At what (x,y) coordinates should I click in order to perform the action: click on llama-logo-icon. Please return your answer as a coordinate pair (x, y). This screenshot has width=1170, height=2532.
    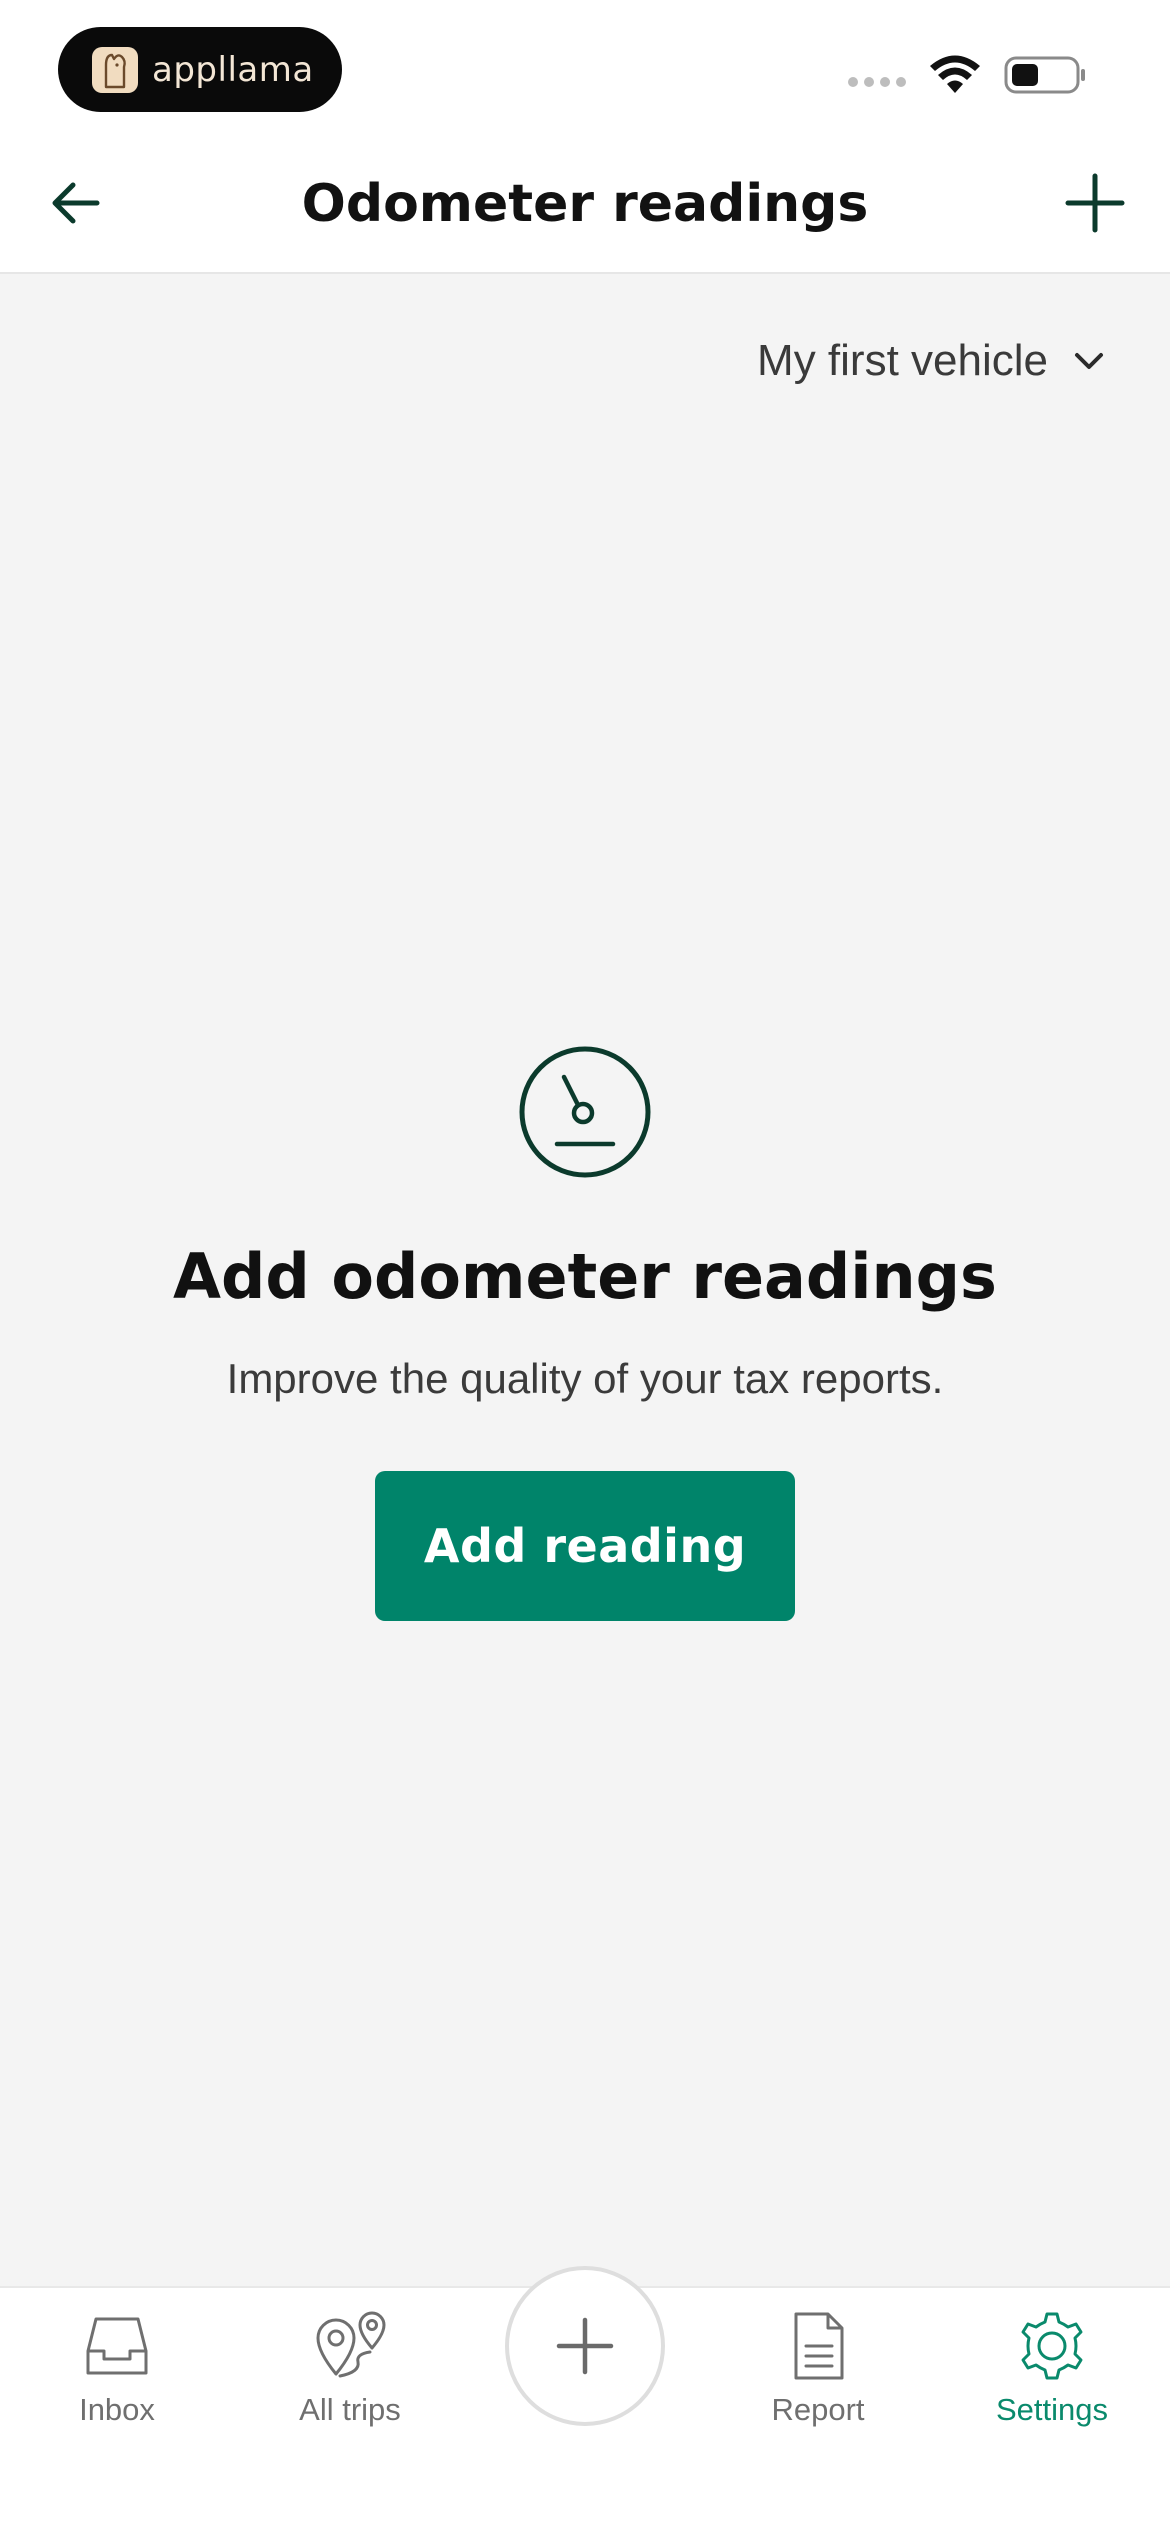
    Looking at the image, I should click on (115, 69).